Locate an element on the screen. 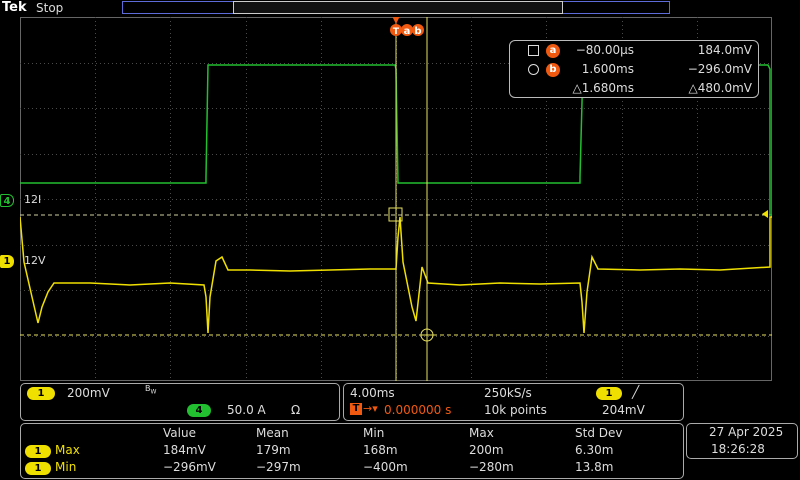 This screenshot has height=480, width=800. measurement-max: −280m is located at coordinates (491, 467).